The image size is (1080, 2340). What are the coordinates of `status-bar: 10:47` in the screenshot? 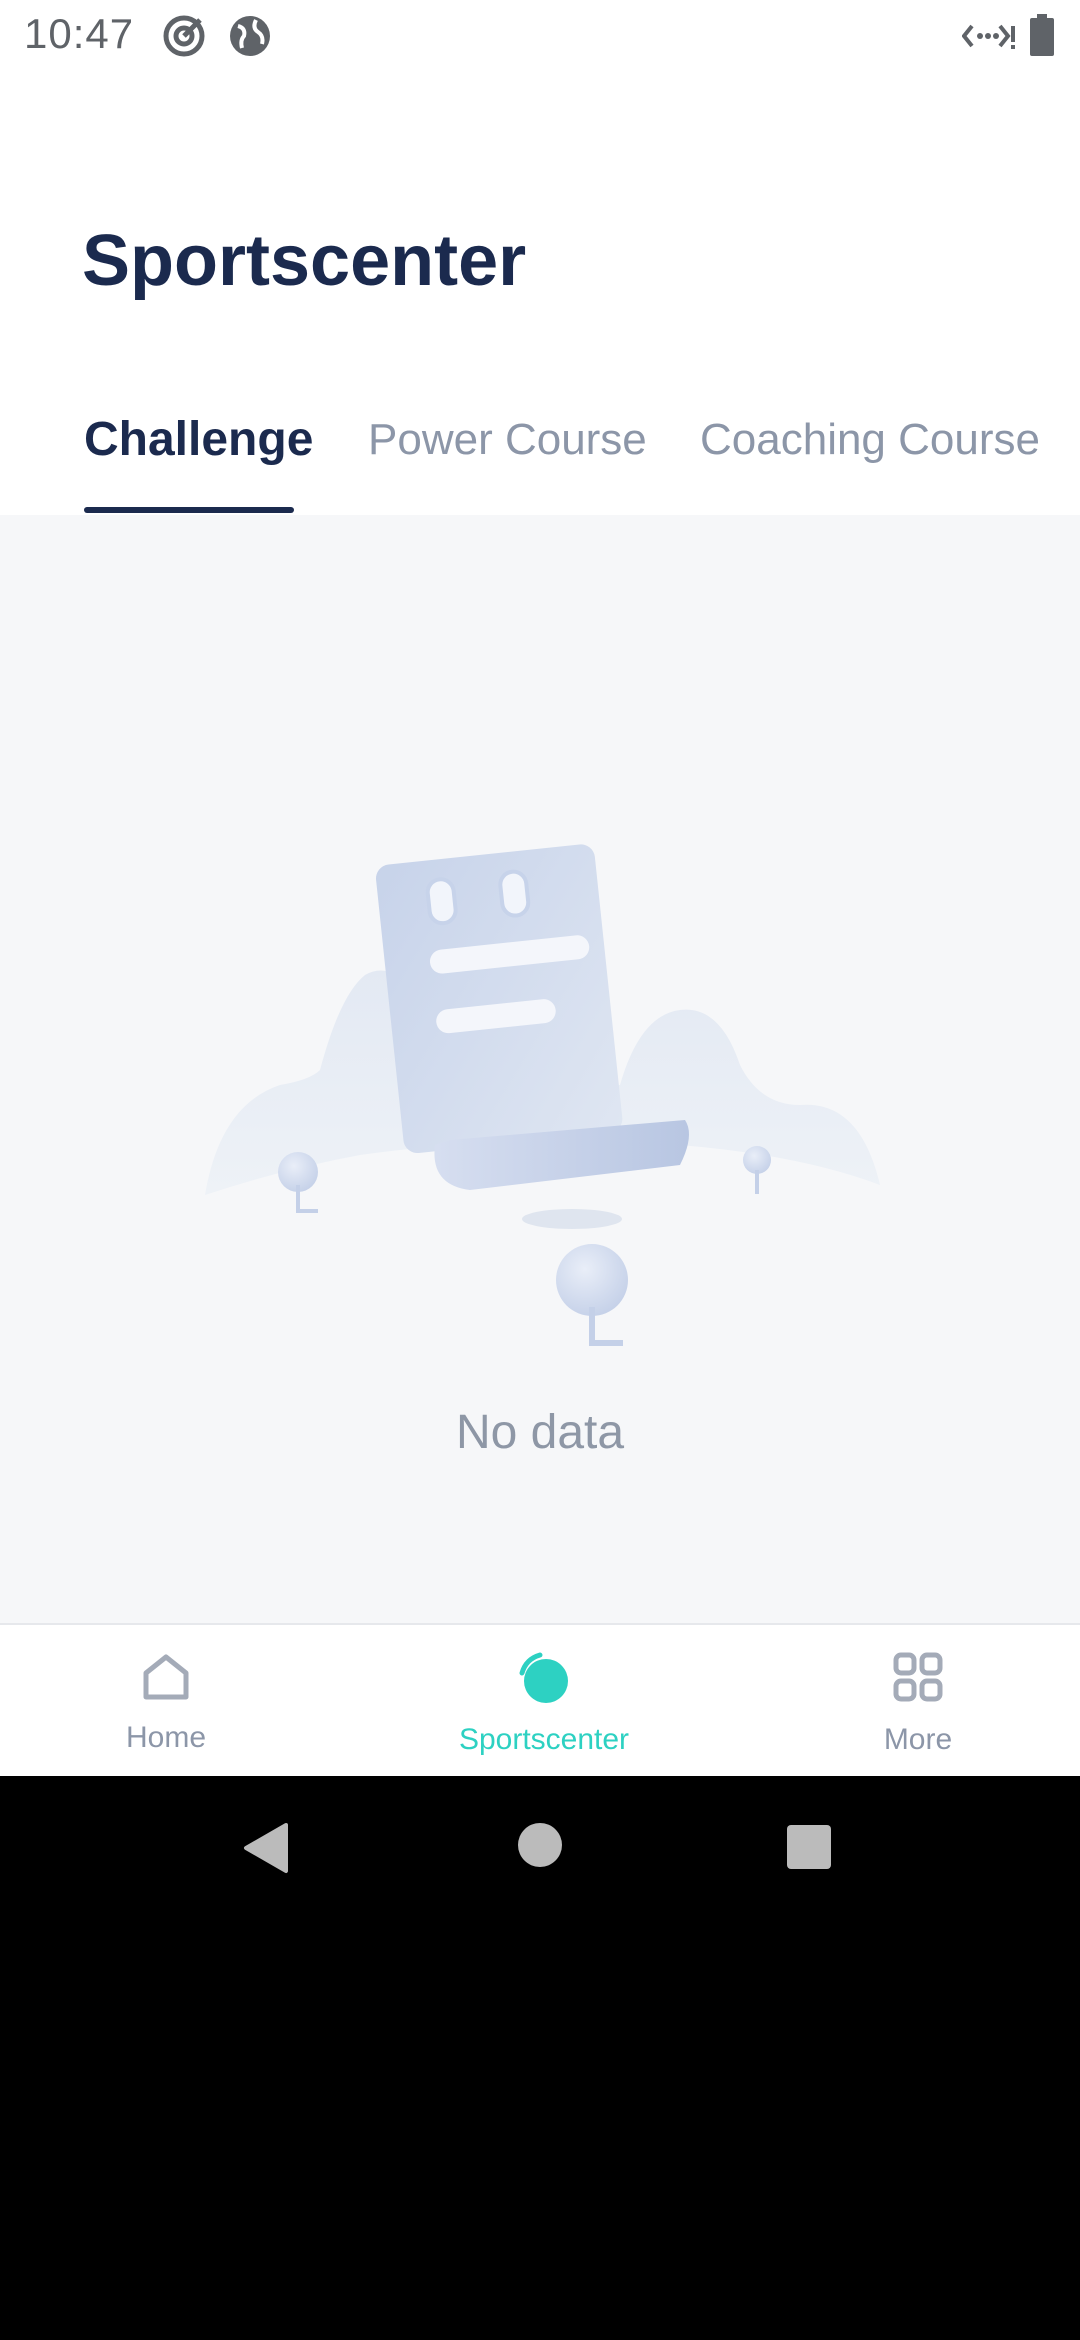 It's located at (540, 36).